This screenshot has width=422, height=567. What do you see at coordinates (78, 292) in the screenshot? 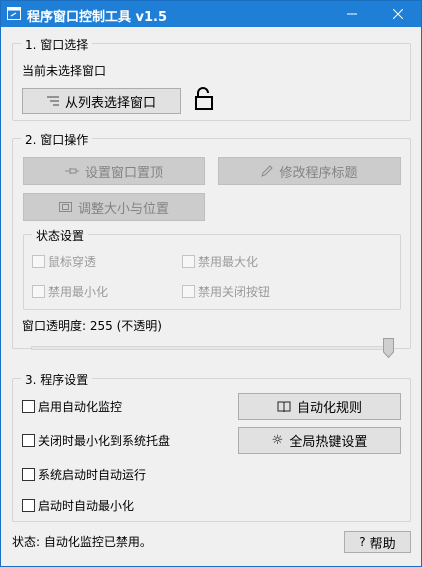
I see `disable-minimize-label: 禁用最小化` at bounding box center [78, 292].